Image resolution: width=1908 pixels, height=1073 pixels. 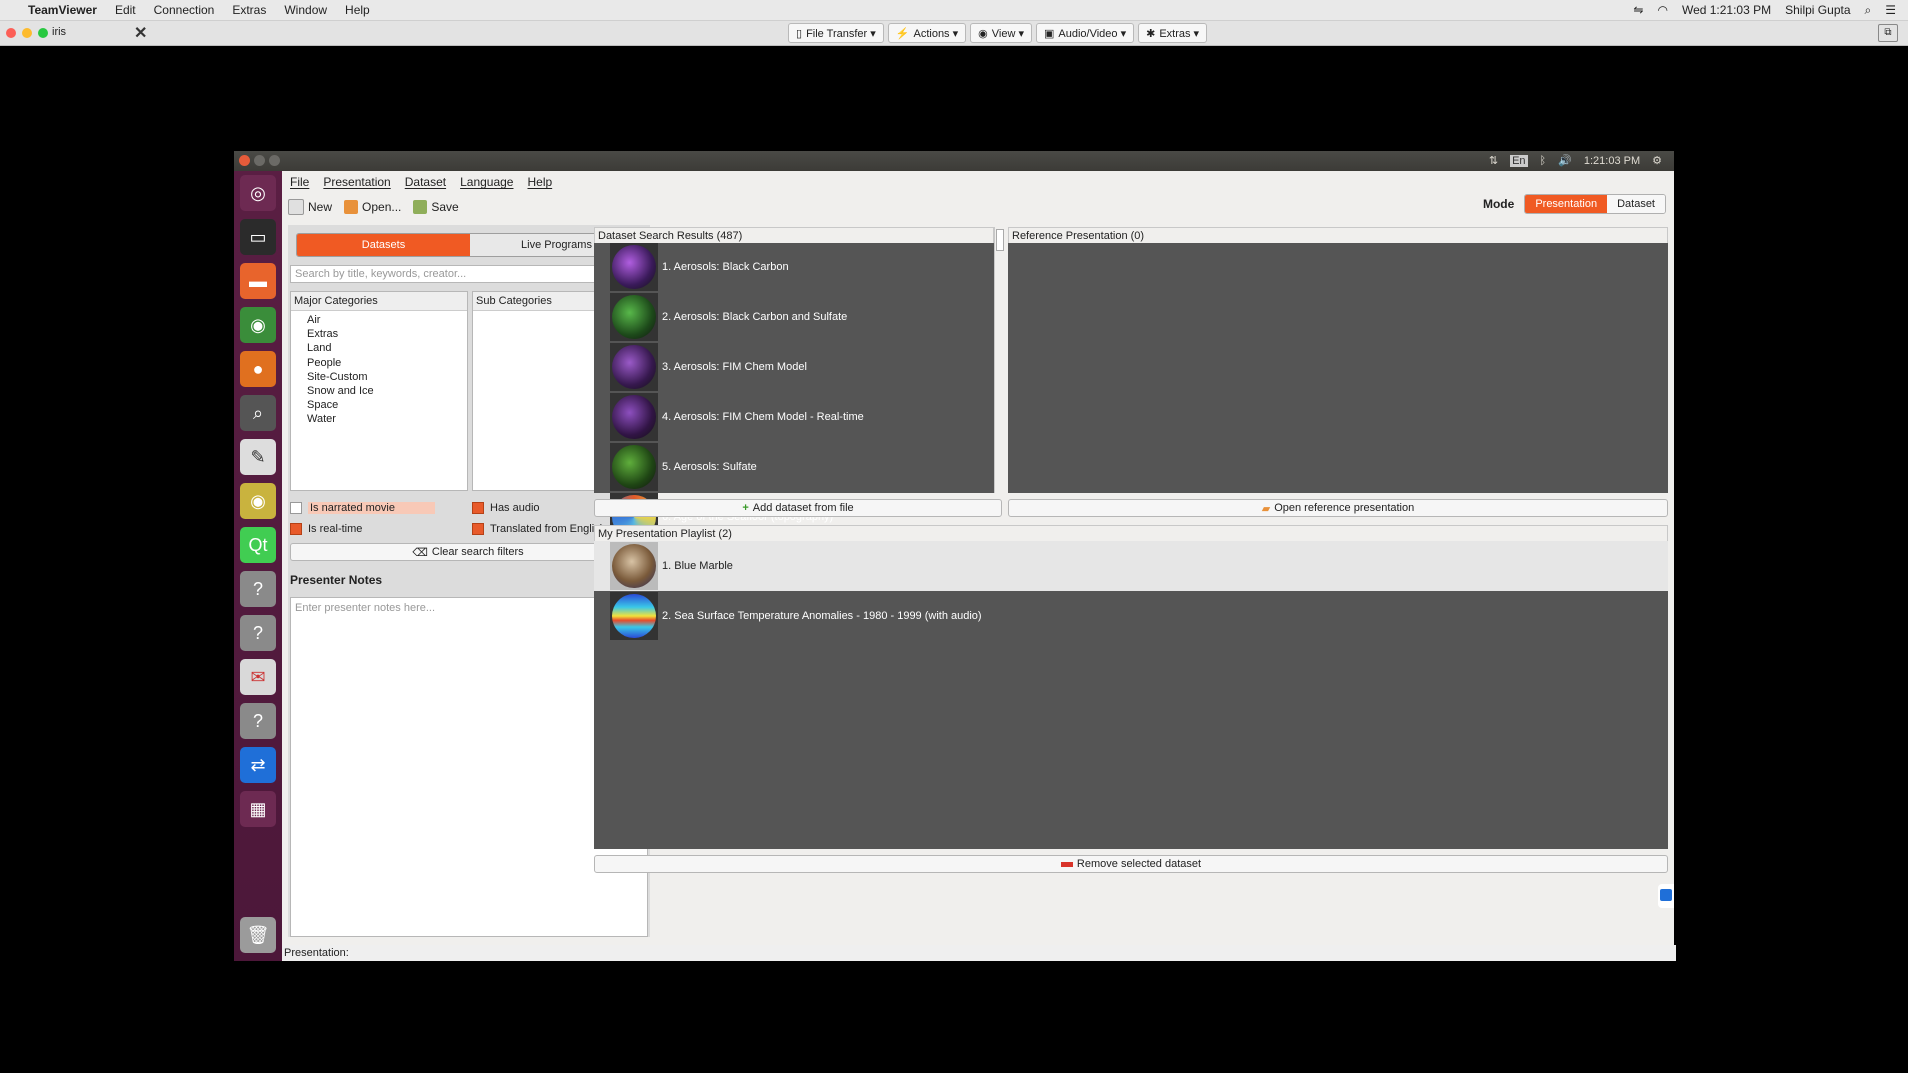 I want to click on playlist-item: 1. Blue Marble, so click(x=671, y=566).